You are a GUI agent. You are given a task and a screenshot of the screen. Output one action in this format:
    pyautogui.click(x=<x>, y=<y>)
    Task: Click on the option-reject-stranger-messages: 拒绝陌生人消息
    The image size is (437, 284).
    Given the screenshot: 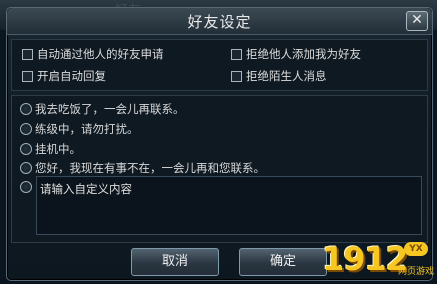 What is the action you would take?
    pyautogui.click(x=279, y=76)
    